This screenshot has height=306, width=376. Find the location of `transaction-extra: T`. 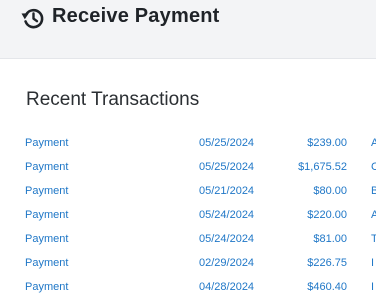

transaction-extra: T is located at coordinates (373, 239).